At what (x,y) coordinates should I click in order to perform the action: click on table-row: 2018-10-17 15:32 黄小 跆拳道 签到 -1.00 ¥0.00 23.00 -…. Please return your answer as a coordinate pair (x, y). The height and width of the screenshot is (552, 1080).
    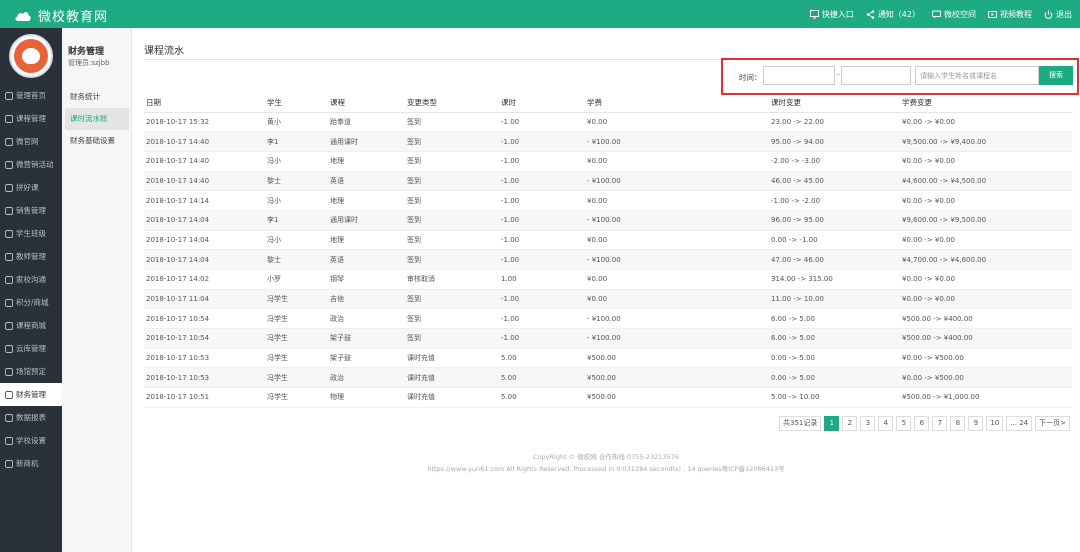
    Looking at the image, I should click on (608, 122).